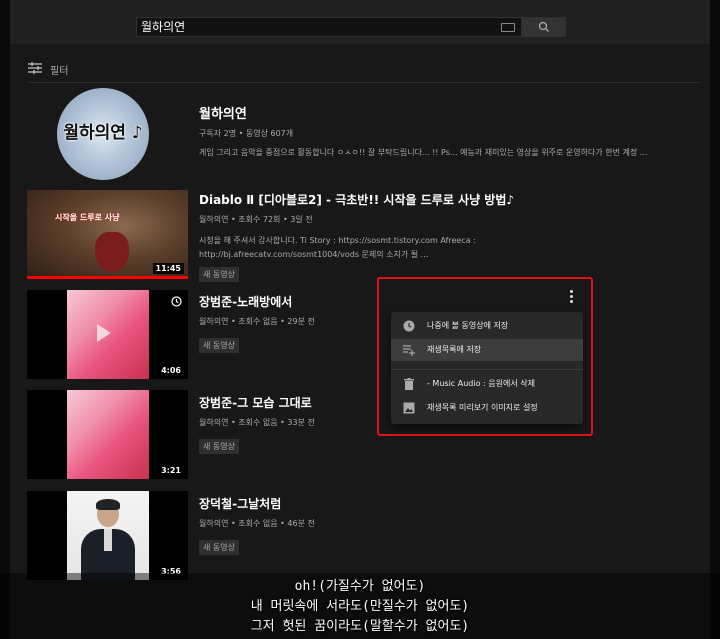 The height and width of the screenshot is (639, 720). Describe the element at coordinates (171, 470) in the screenshot. I see `duration-badge: 3:21` at that location.